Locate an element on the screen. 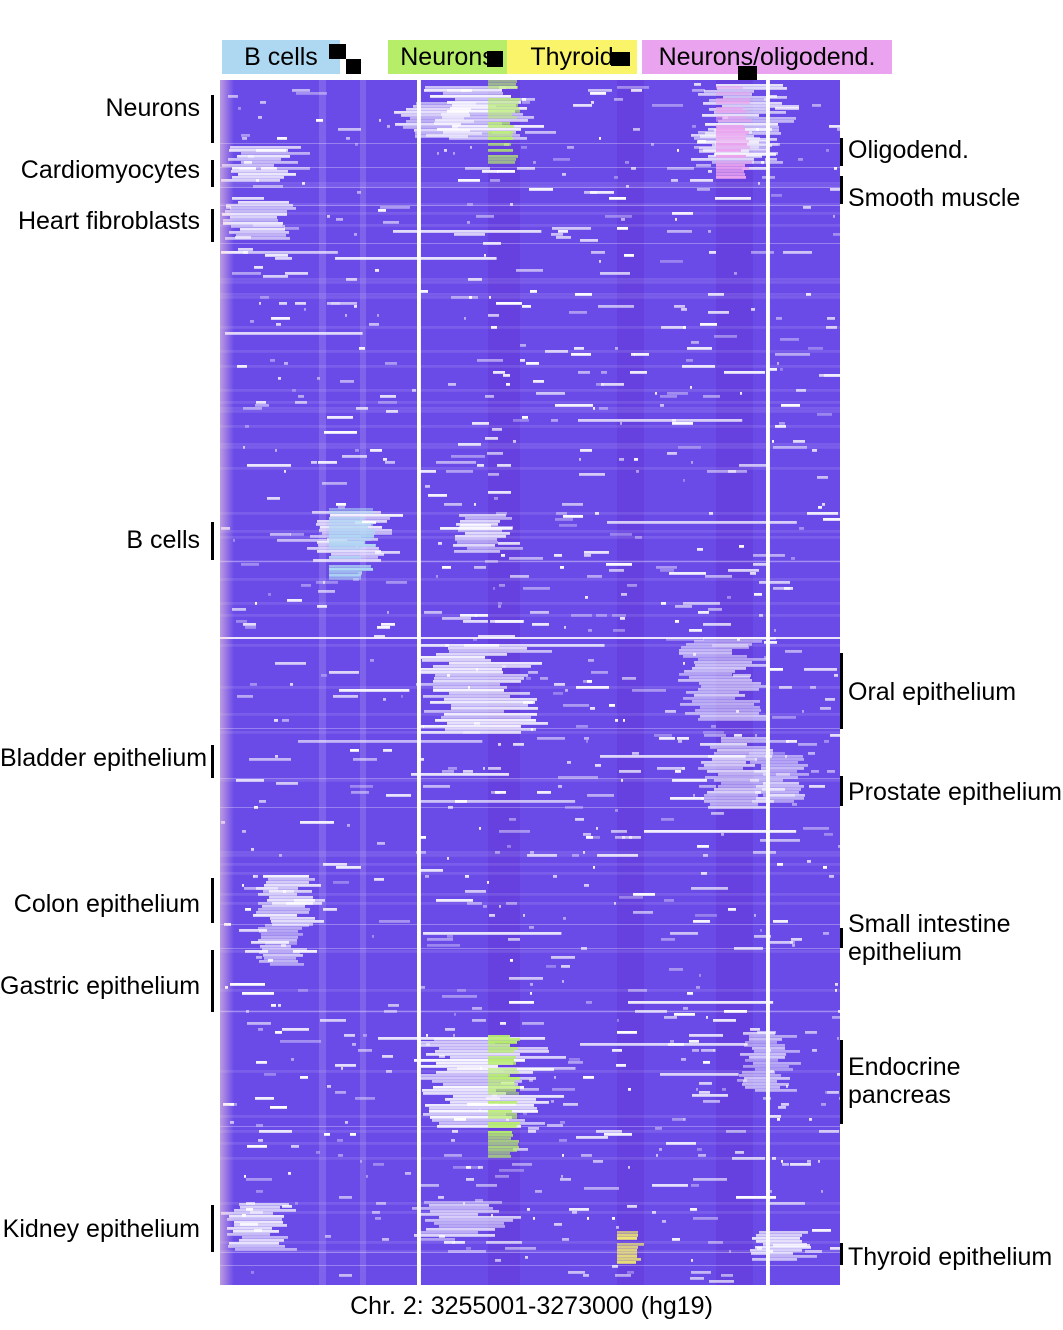 This screenshot has width=1063, height=1330. axis-tick-small-intestine is located at coordinates (841, 938).